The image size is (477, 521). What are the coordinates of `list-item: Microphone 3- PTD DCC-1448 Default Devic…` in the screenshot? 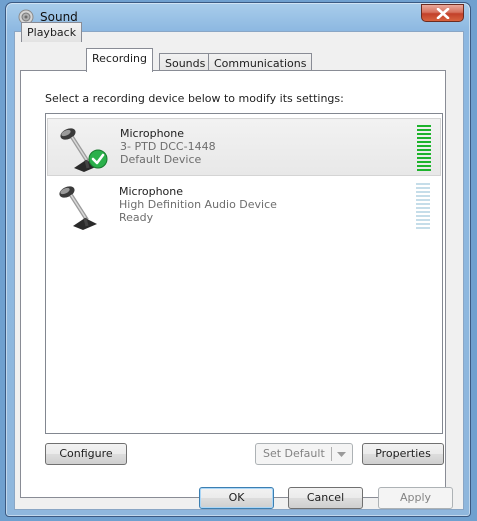 It's located at (244, 147).